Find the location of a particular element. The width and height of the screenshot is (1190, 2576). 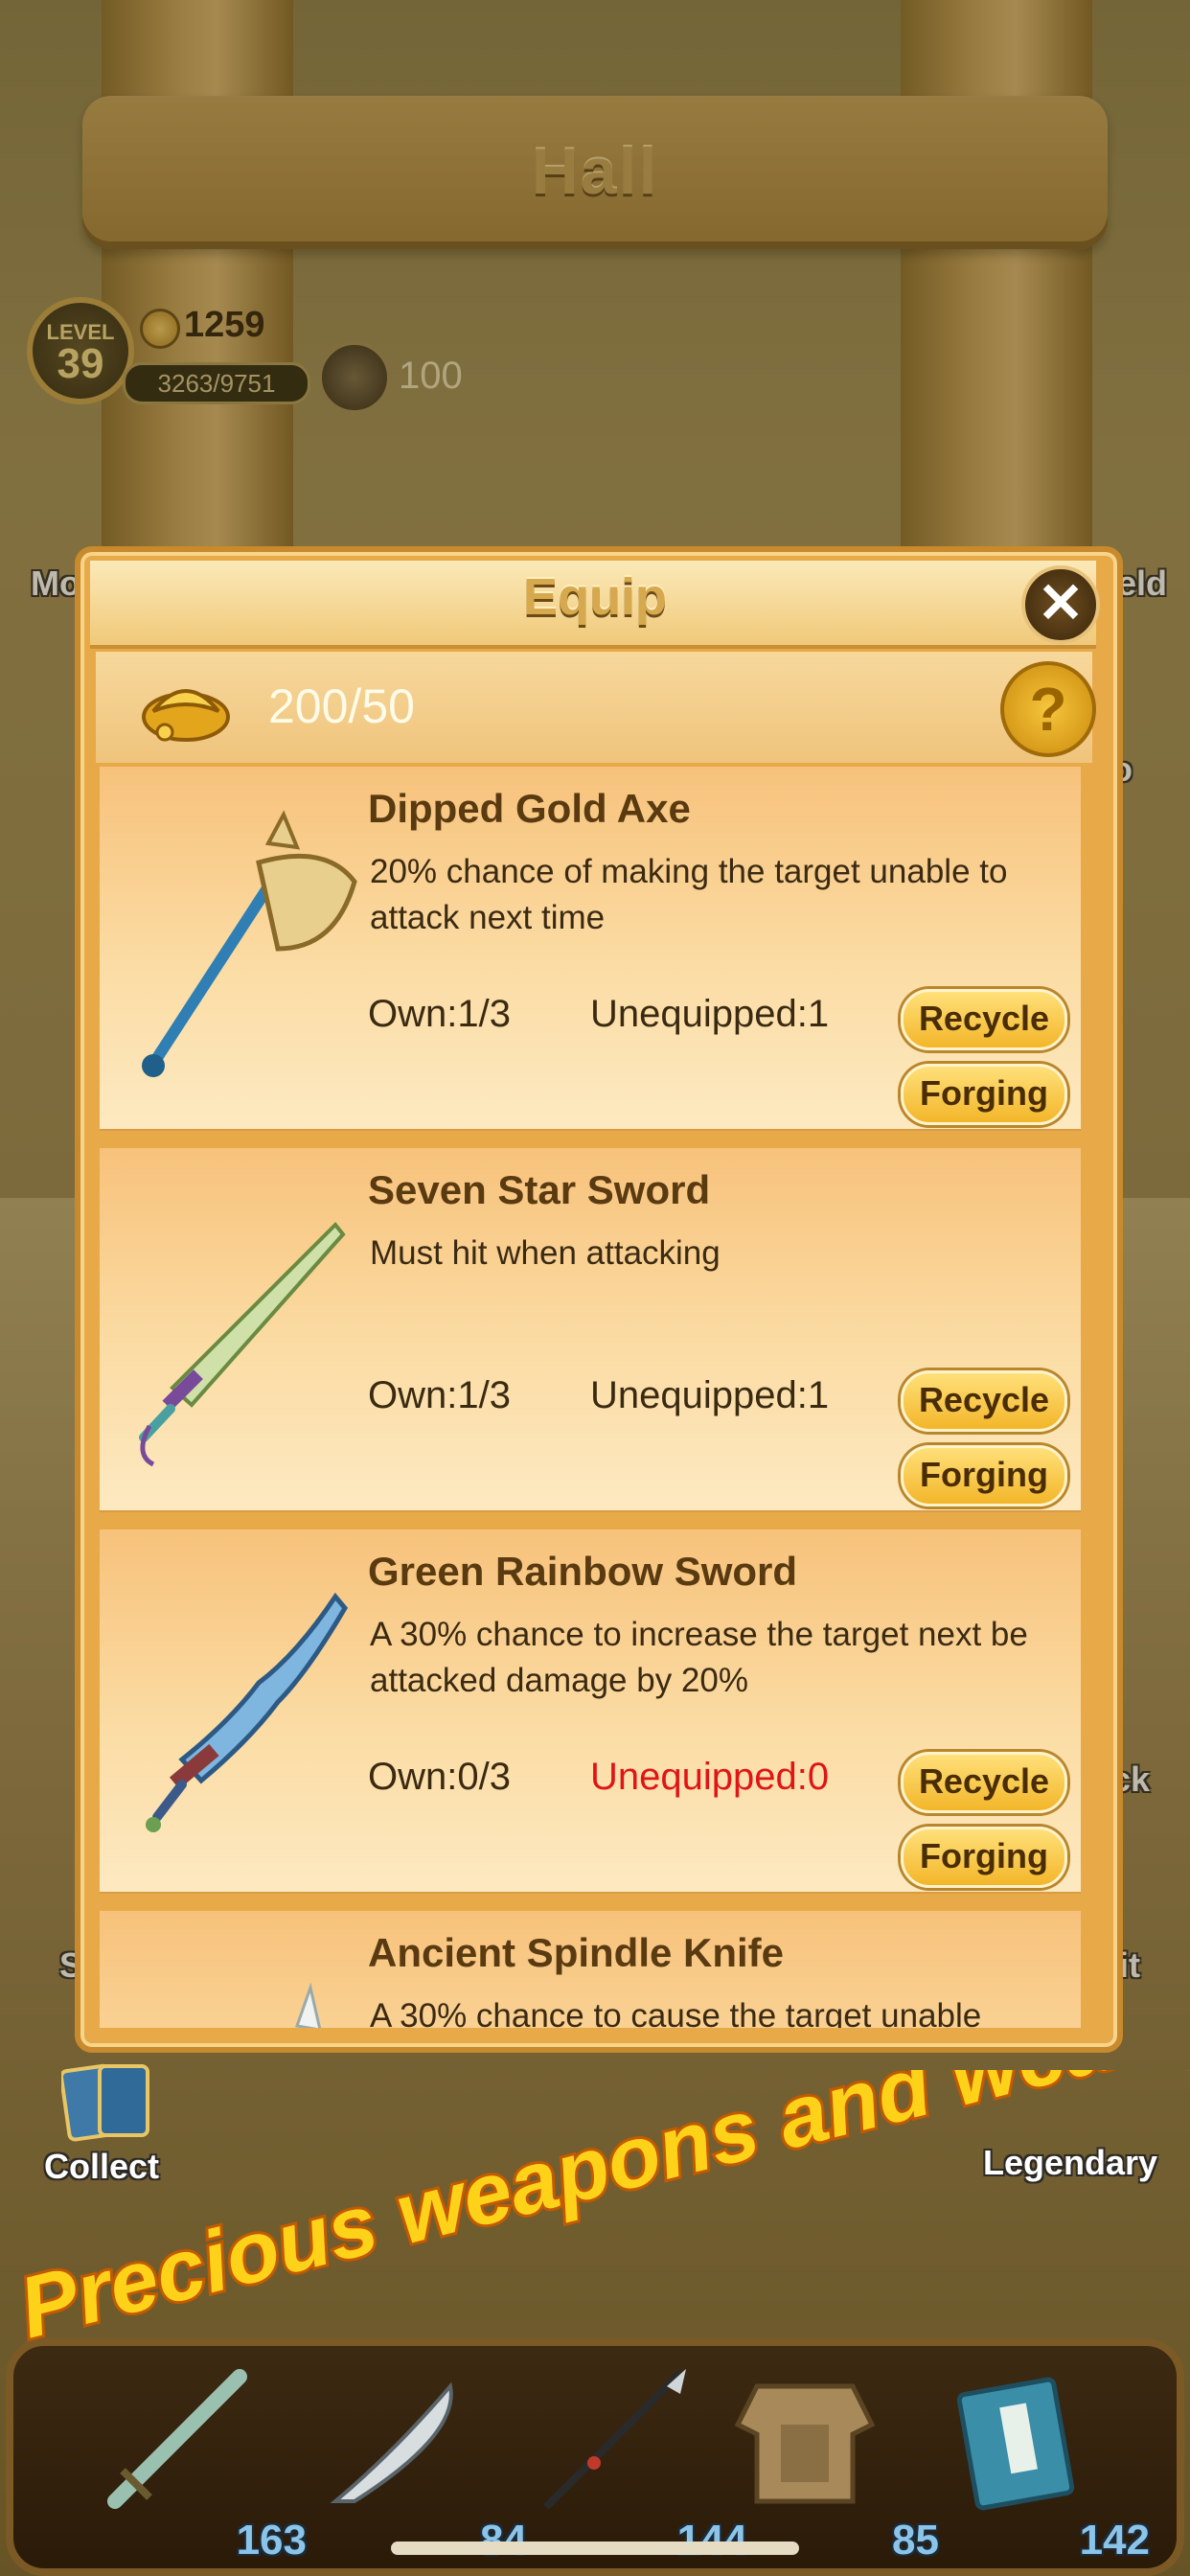

knife-icon is located at coordinates (308, 2005).